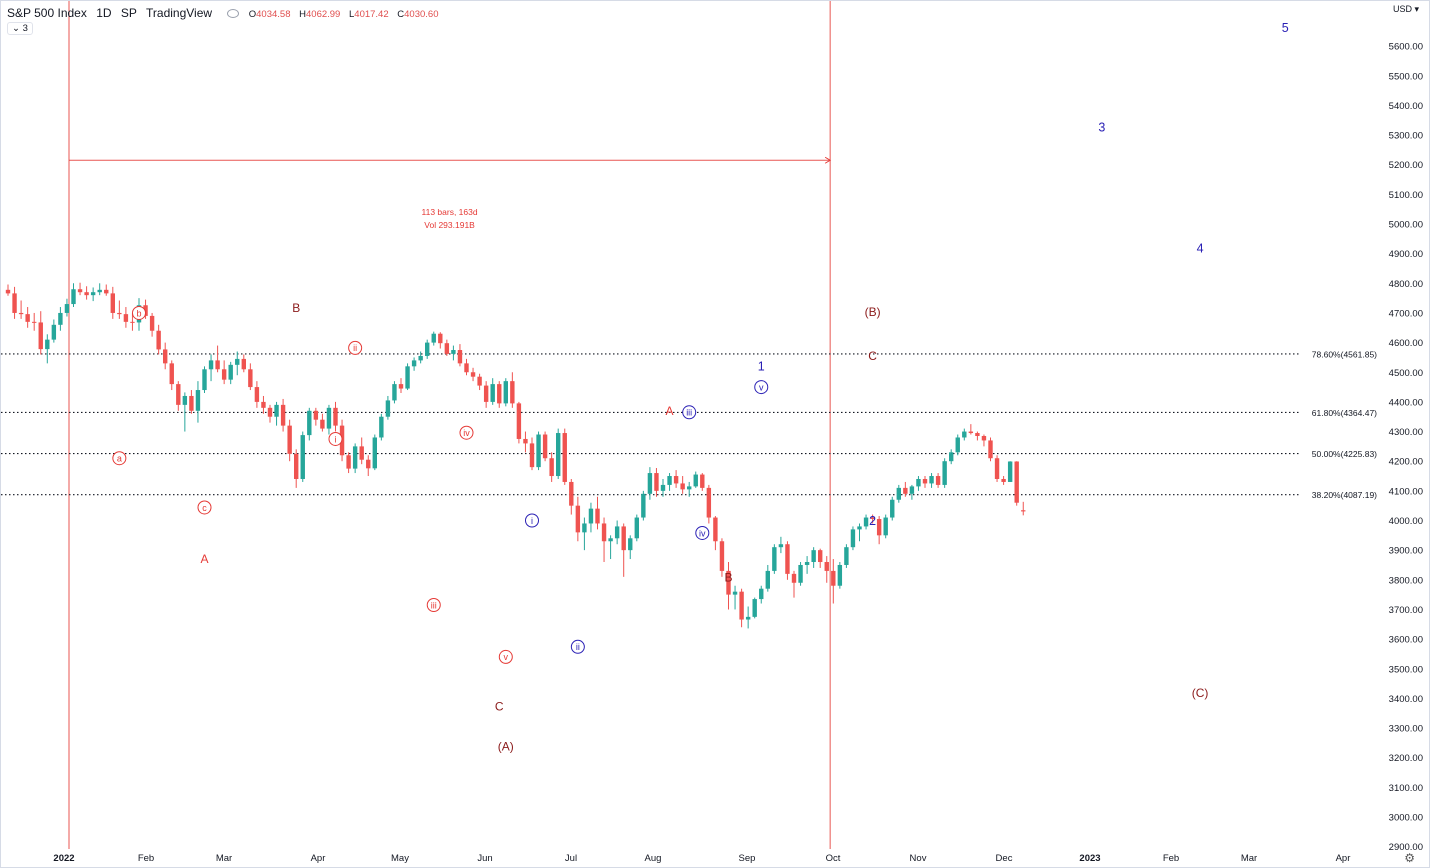 This screenshot has height=868, width=1430. I want to click on gear-icon: ⚙, so click(1409, 858).